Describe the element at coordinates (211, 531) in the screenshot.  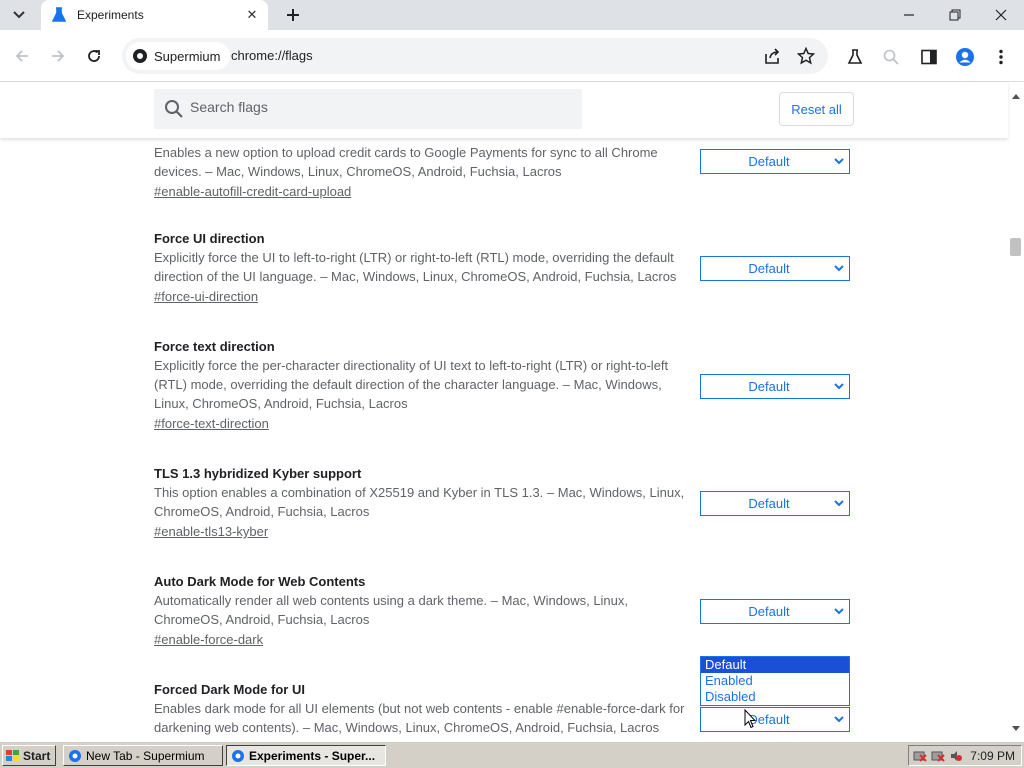
I see `flag-link: #enable-tls13-kyber` at that location.